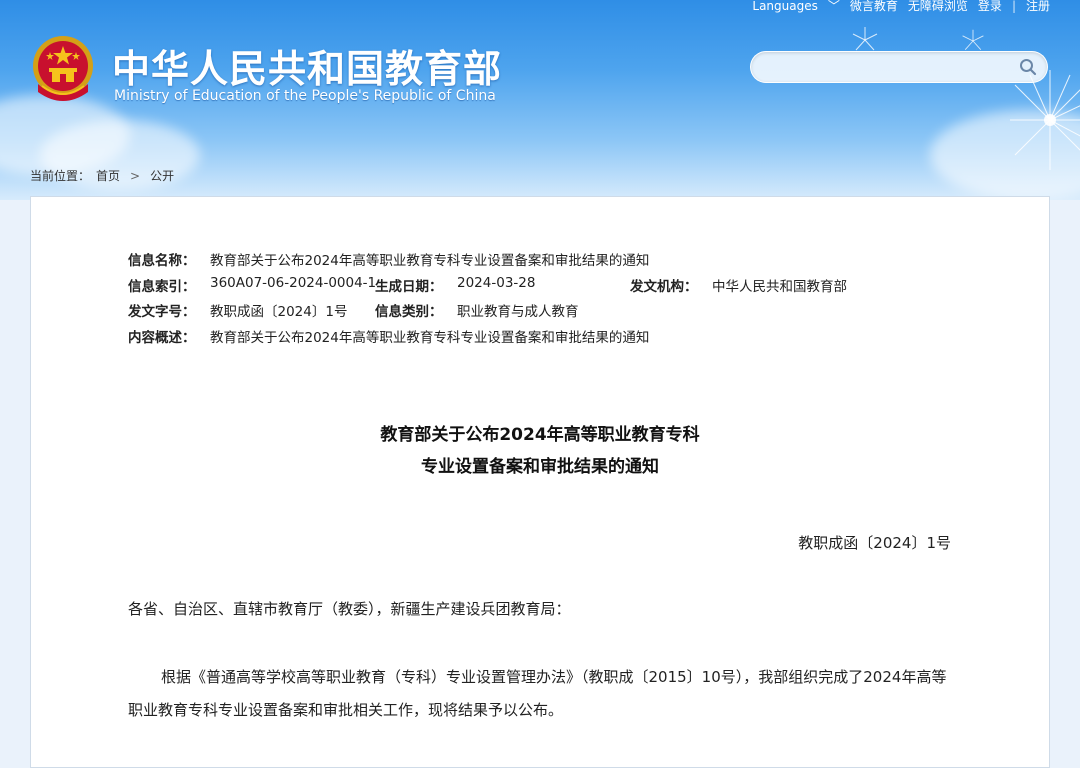 This screenshot has height=768, width=1080. I want to click on meta-issuer-label: 发文机构：, so click(664, 286).